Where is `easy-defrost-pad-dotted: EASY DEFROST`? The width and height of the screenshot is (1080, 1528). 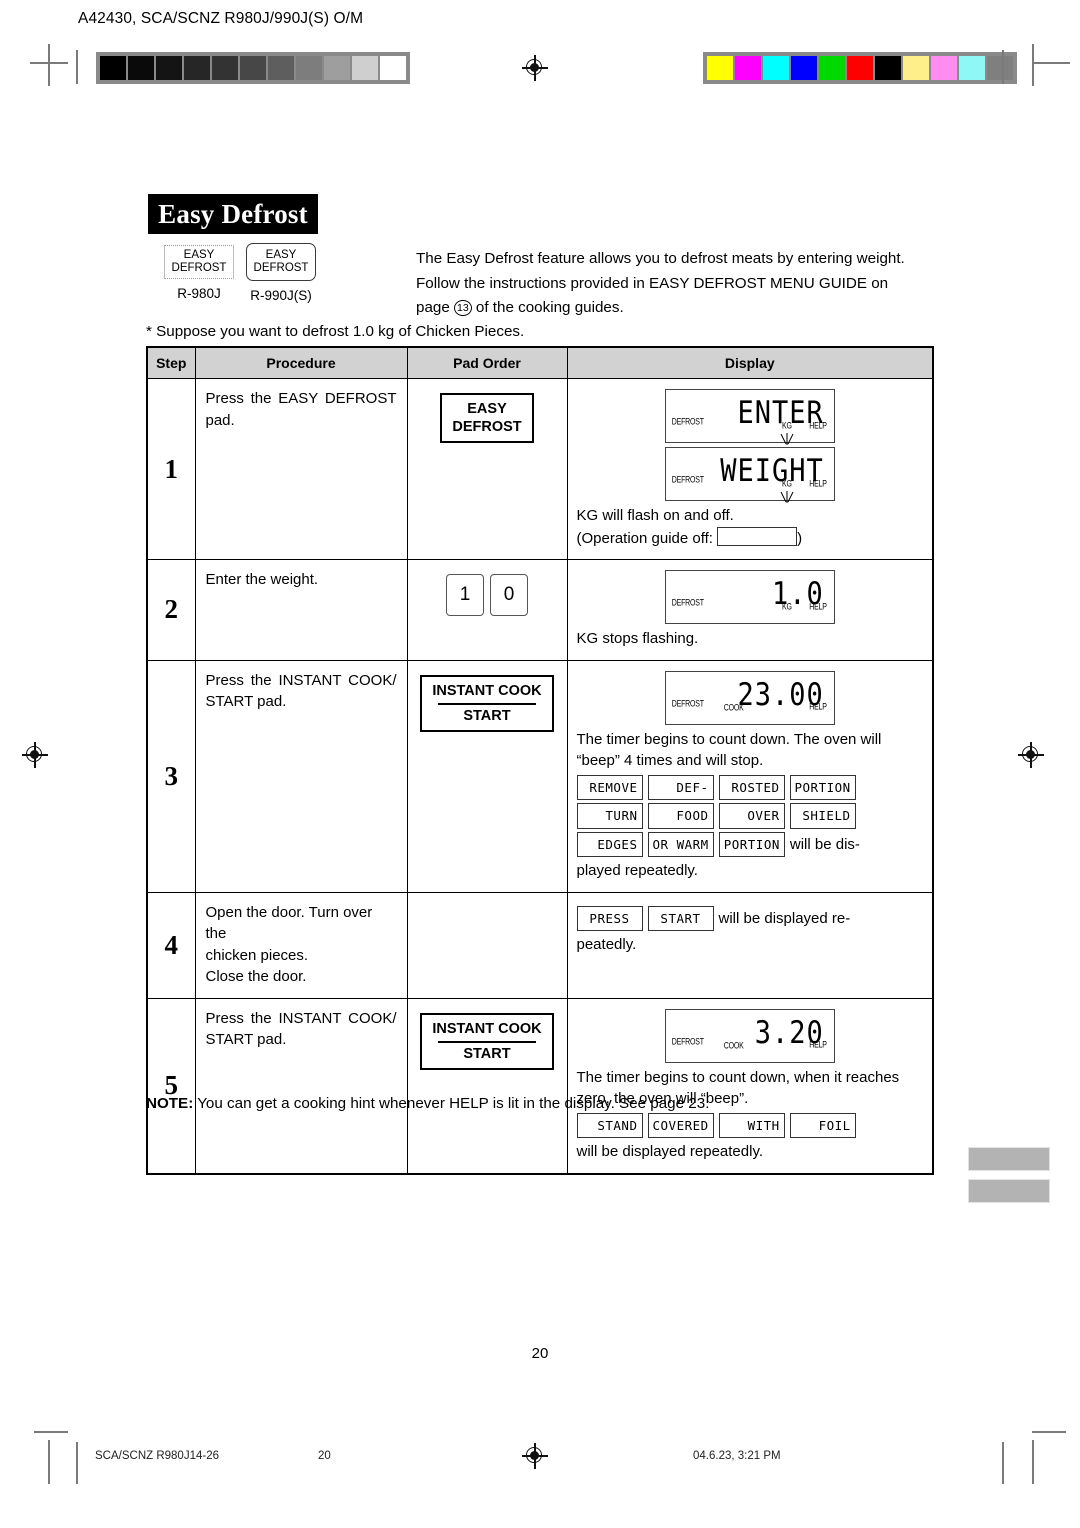
easy-defrost-pad-dotted: EASY DEFROST is located at coordinates (199, 262).